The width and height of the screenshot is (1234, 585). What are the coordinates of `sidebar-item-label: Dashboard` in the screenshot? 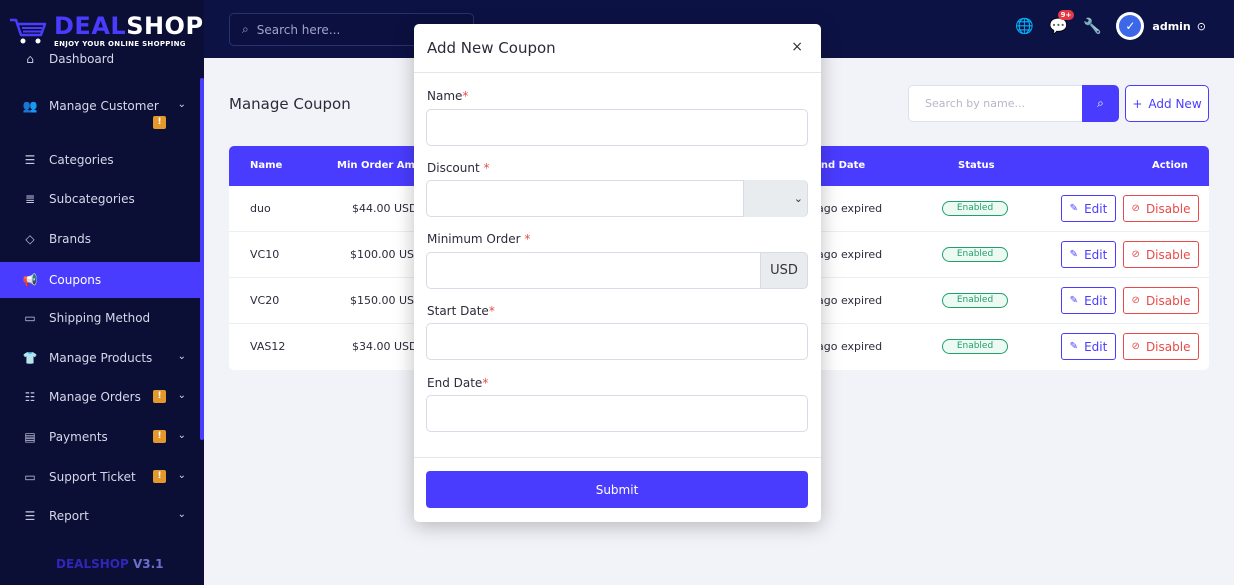 It's located at (82, 59).